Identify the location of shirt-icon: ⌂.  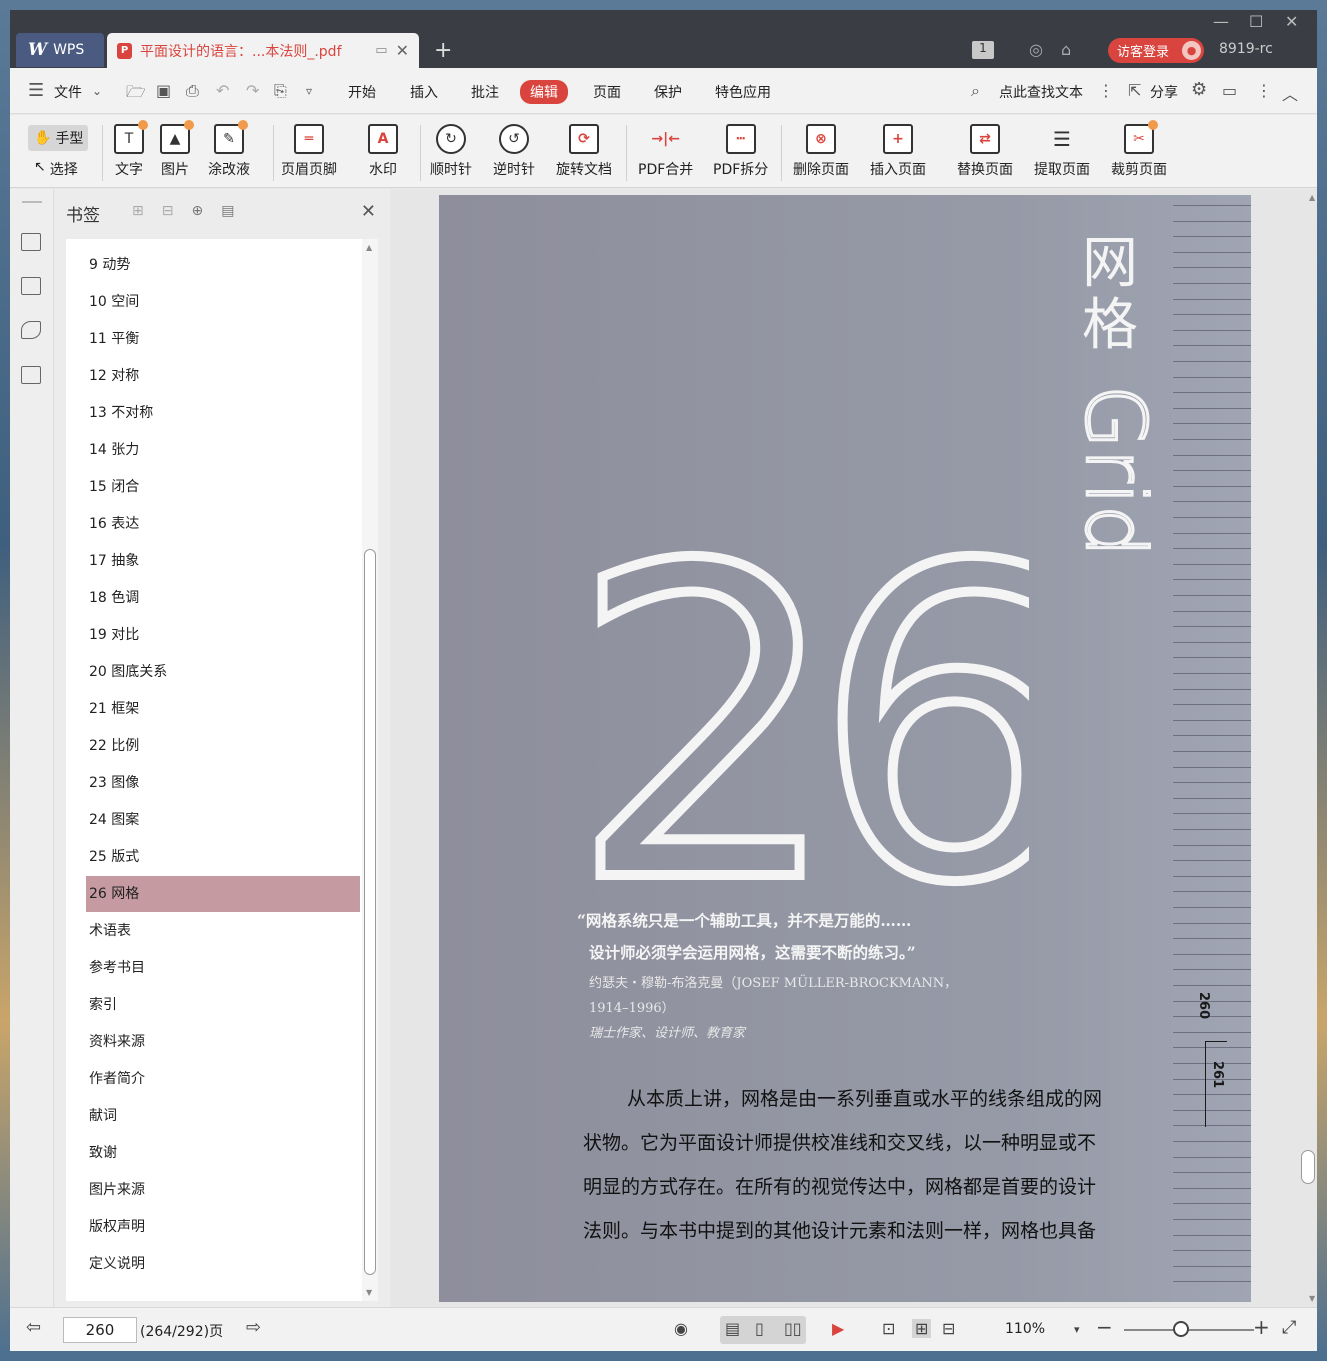
(1066, 49).